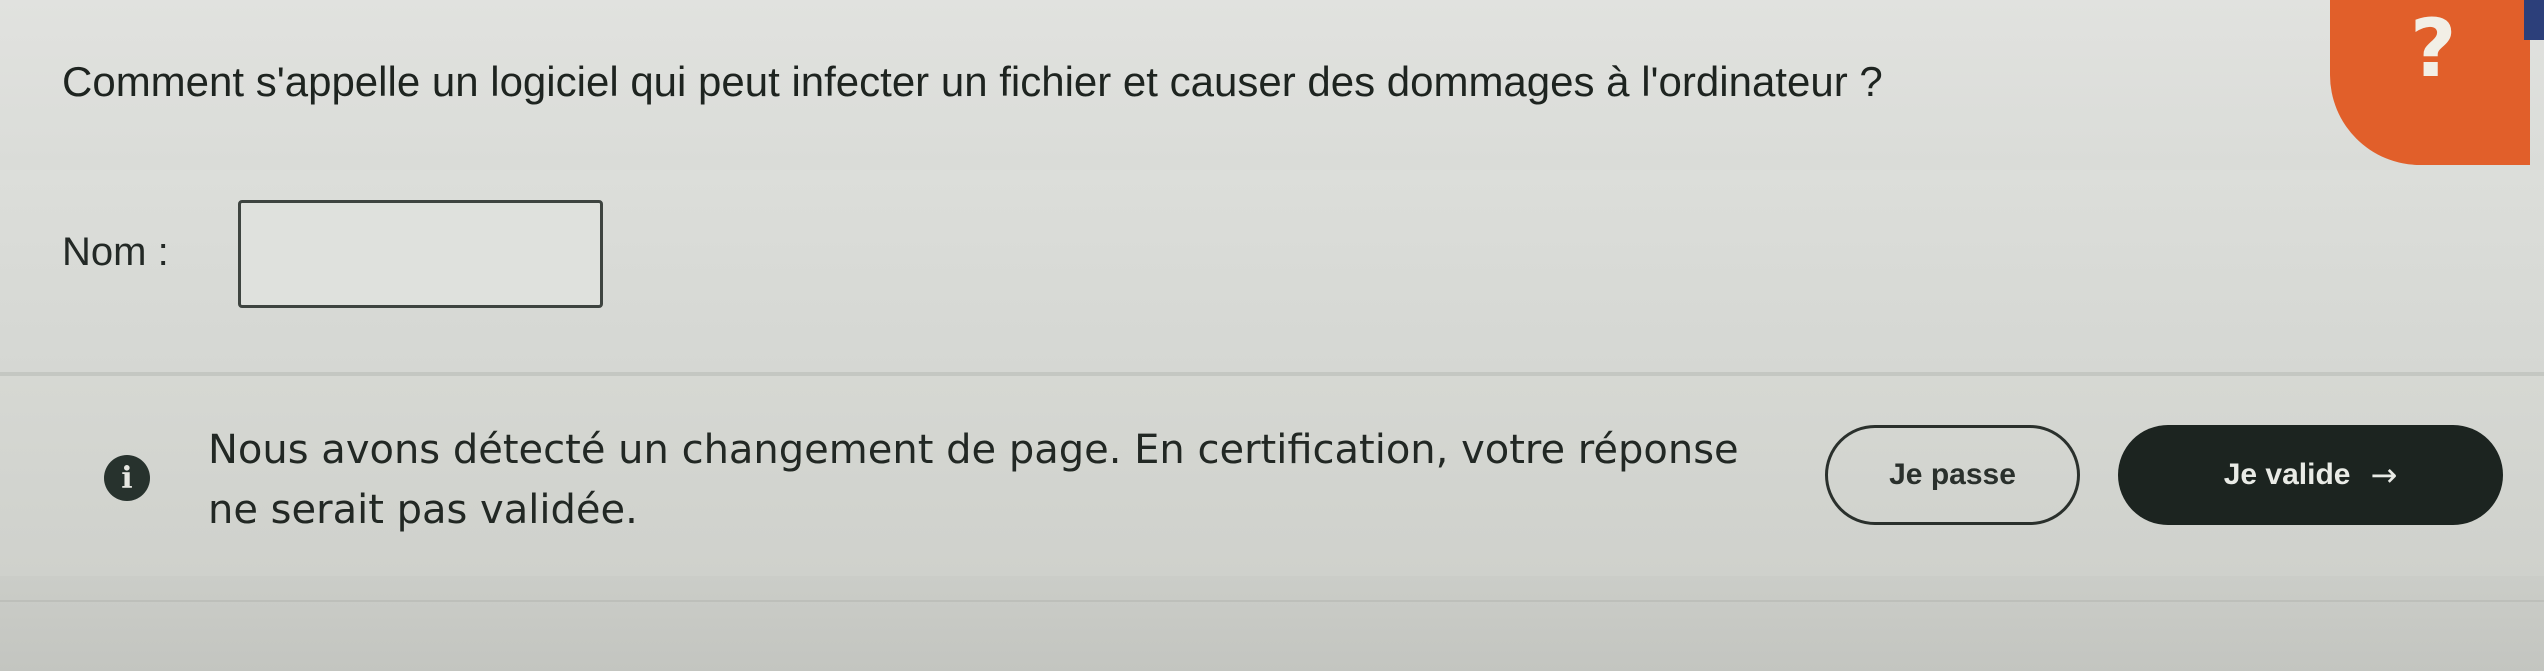 The height and width of the screenshot is (671, 2544). I want to click on arrow-right-icon: →, so click(2384, 475).